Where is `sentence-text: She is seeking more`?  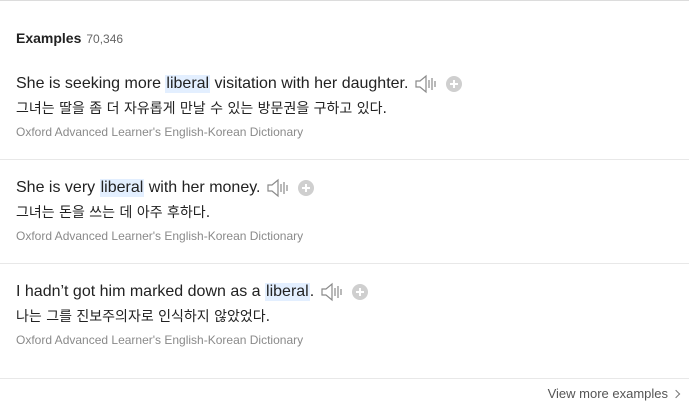 sentence-text: She is seeking more is located at coordinates (91, 83).